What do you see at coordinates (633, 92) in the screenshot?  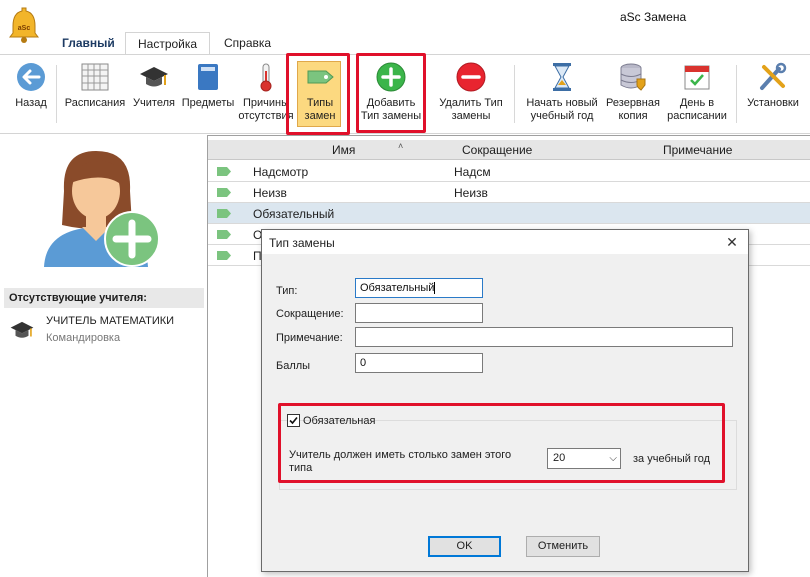 I see `backup-button: Резервная копия` at bounding box center [633, 92].